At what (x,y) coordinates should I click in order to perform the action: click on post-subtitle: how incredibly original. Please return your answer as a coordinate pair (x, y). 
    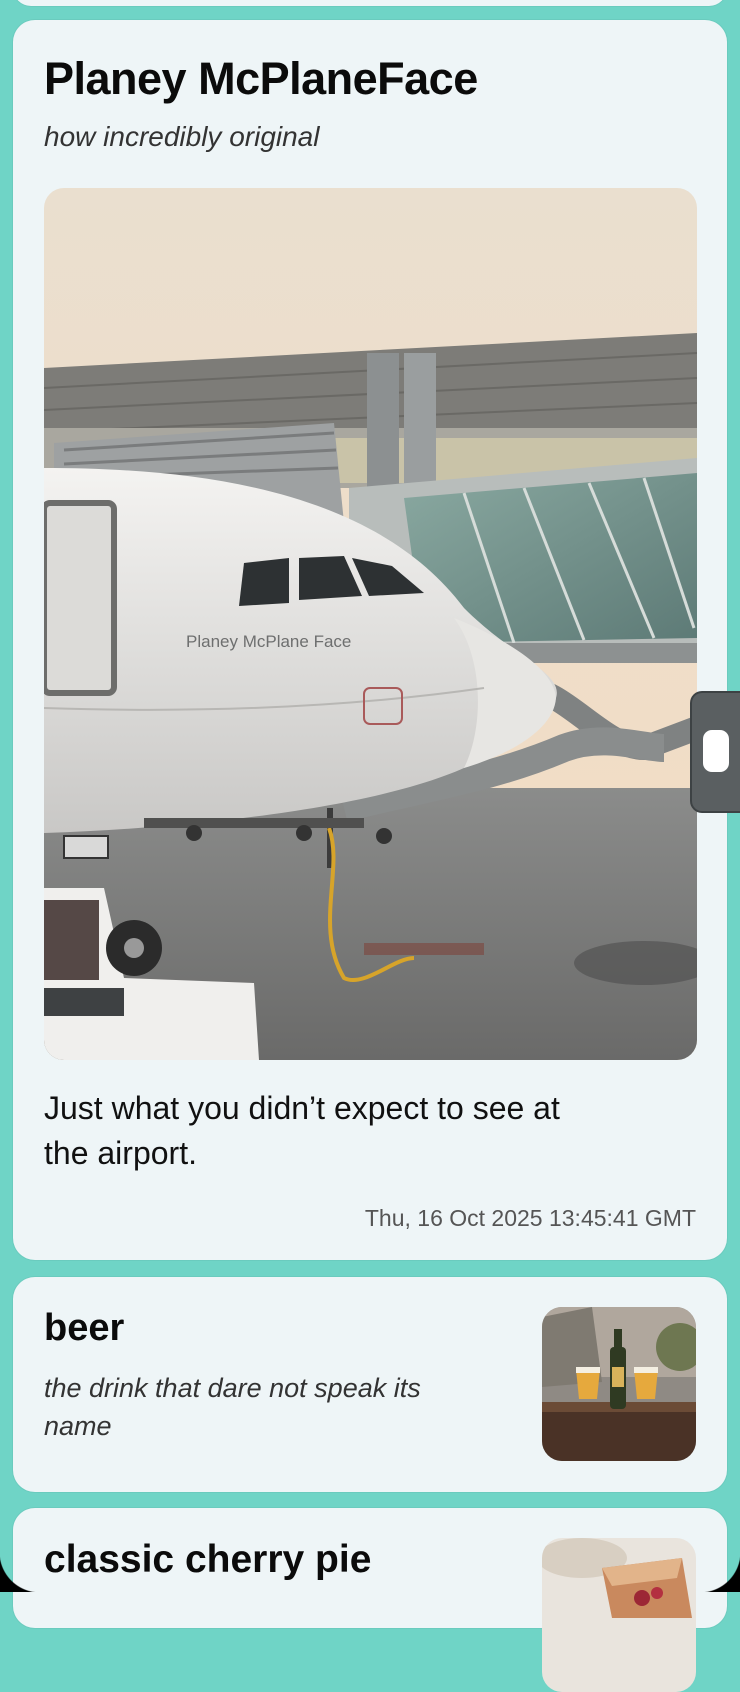
    Looking at the image, I should click on (182, 136).